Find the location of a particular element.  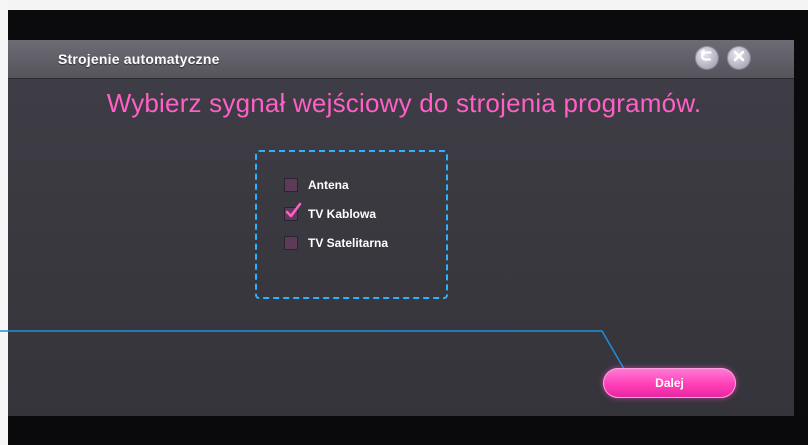

close-icon is located at coordinates (739, 58).